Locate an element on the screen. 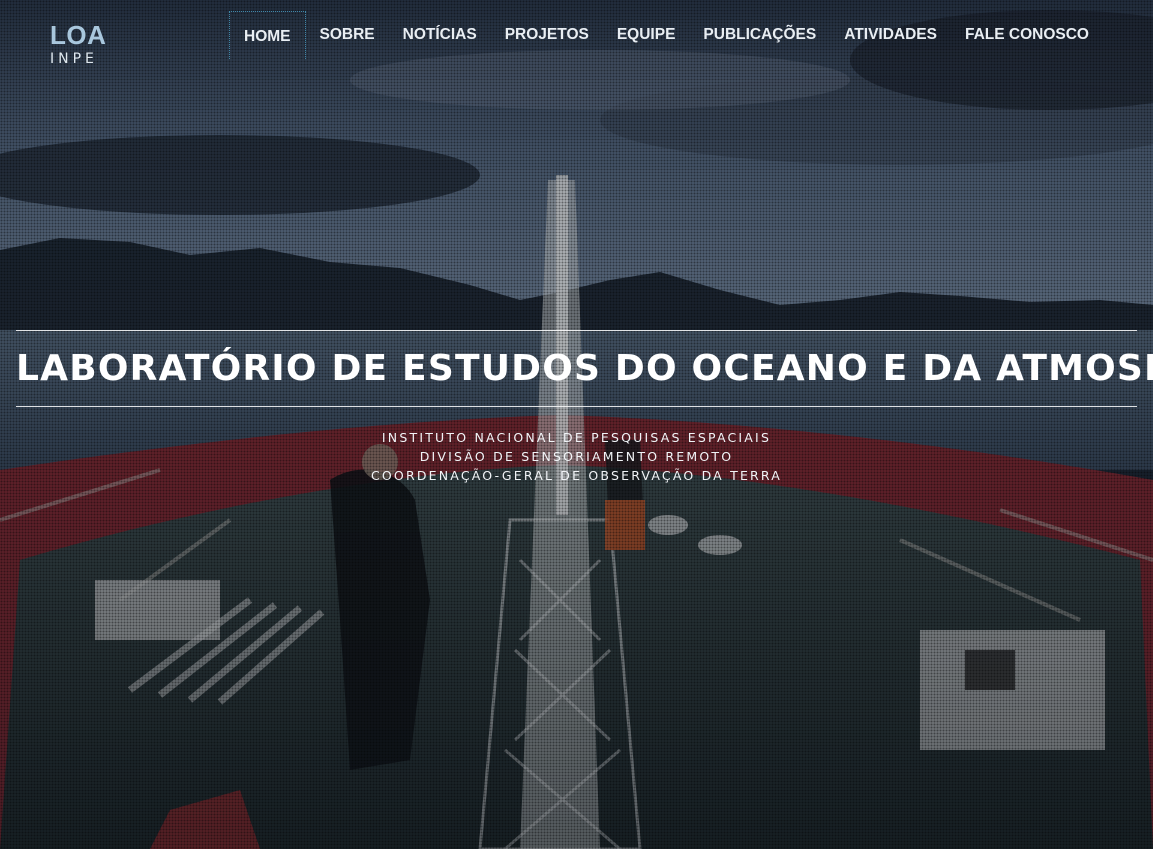  logo-main-text: LOA is located at coordinates (78, 35).